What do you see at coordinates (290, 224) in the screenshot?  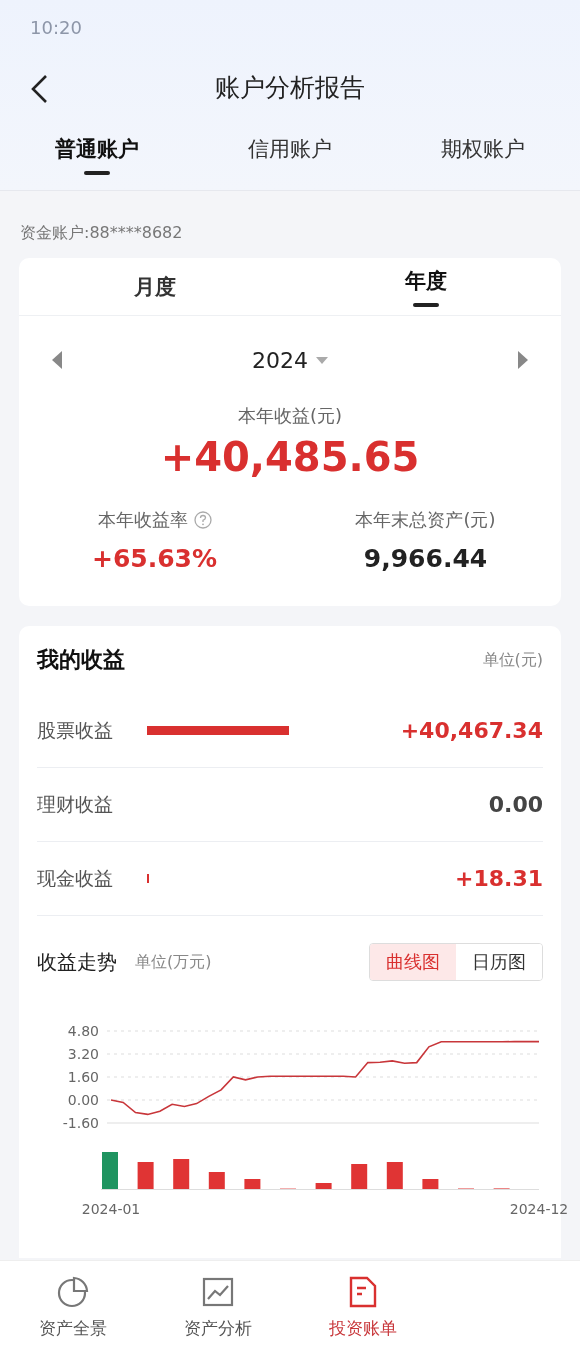 I see `account-number: 资金账户:88****8682` at bounding box center [290, 224].